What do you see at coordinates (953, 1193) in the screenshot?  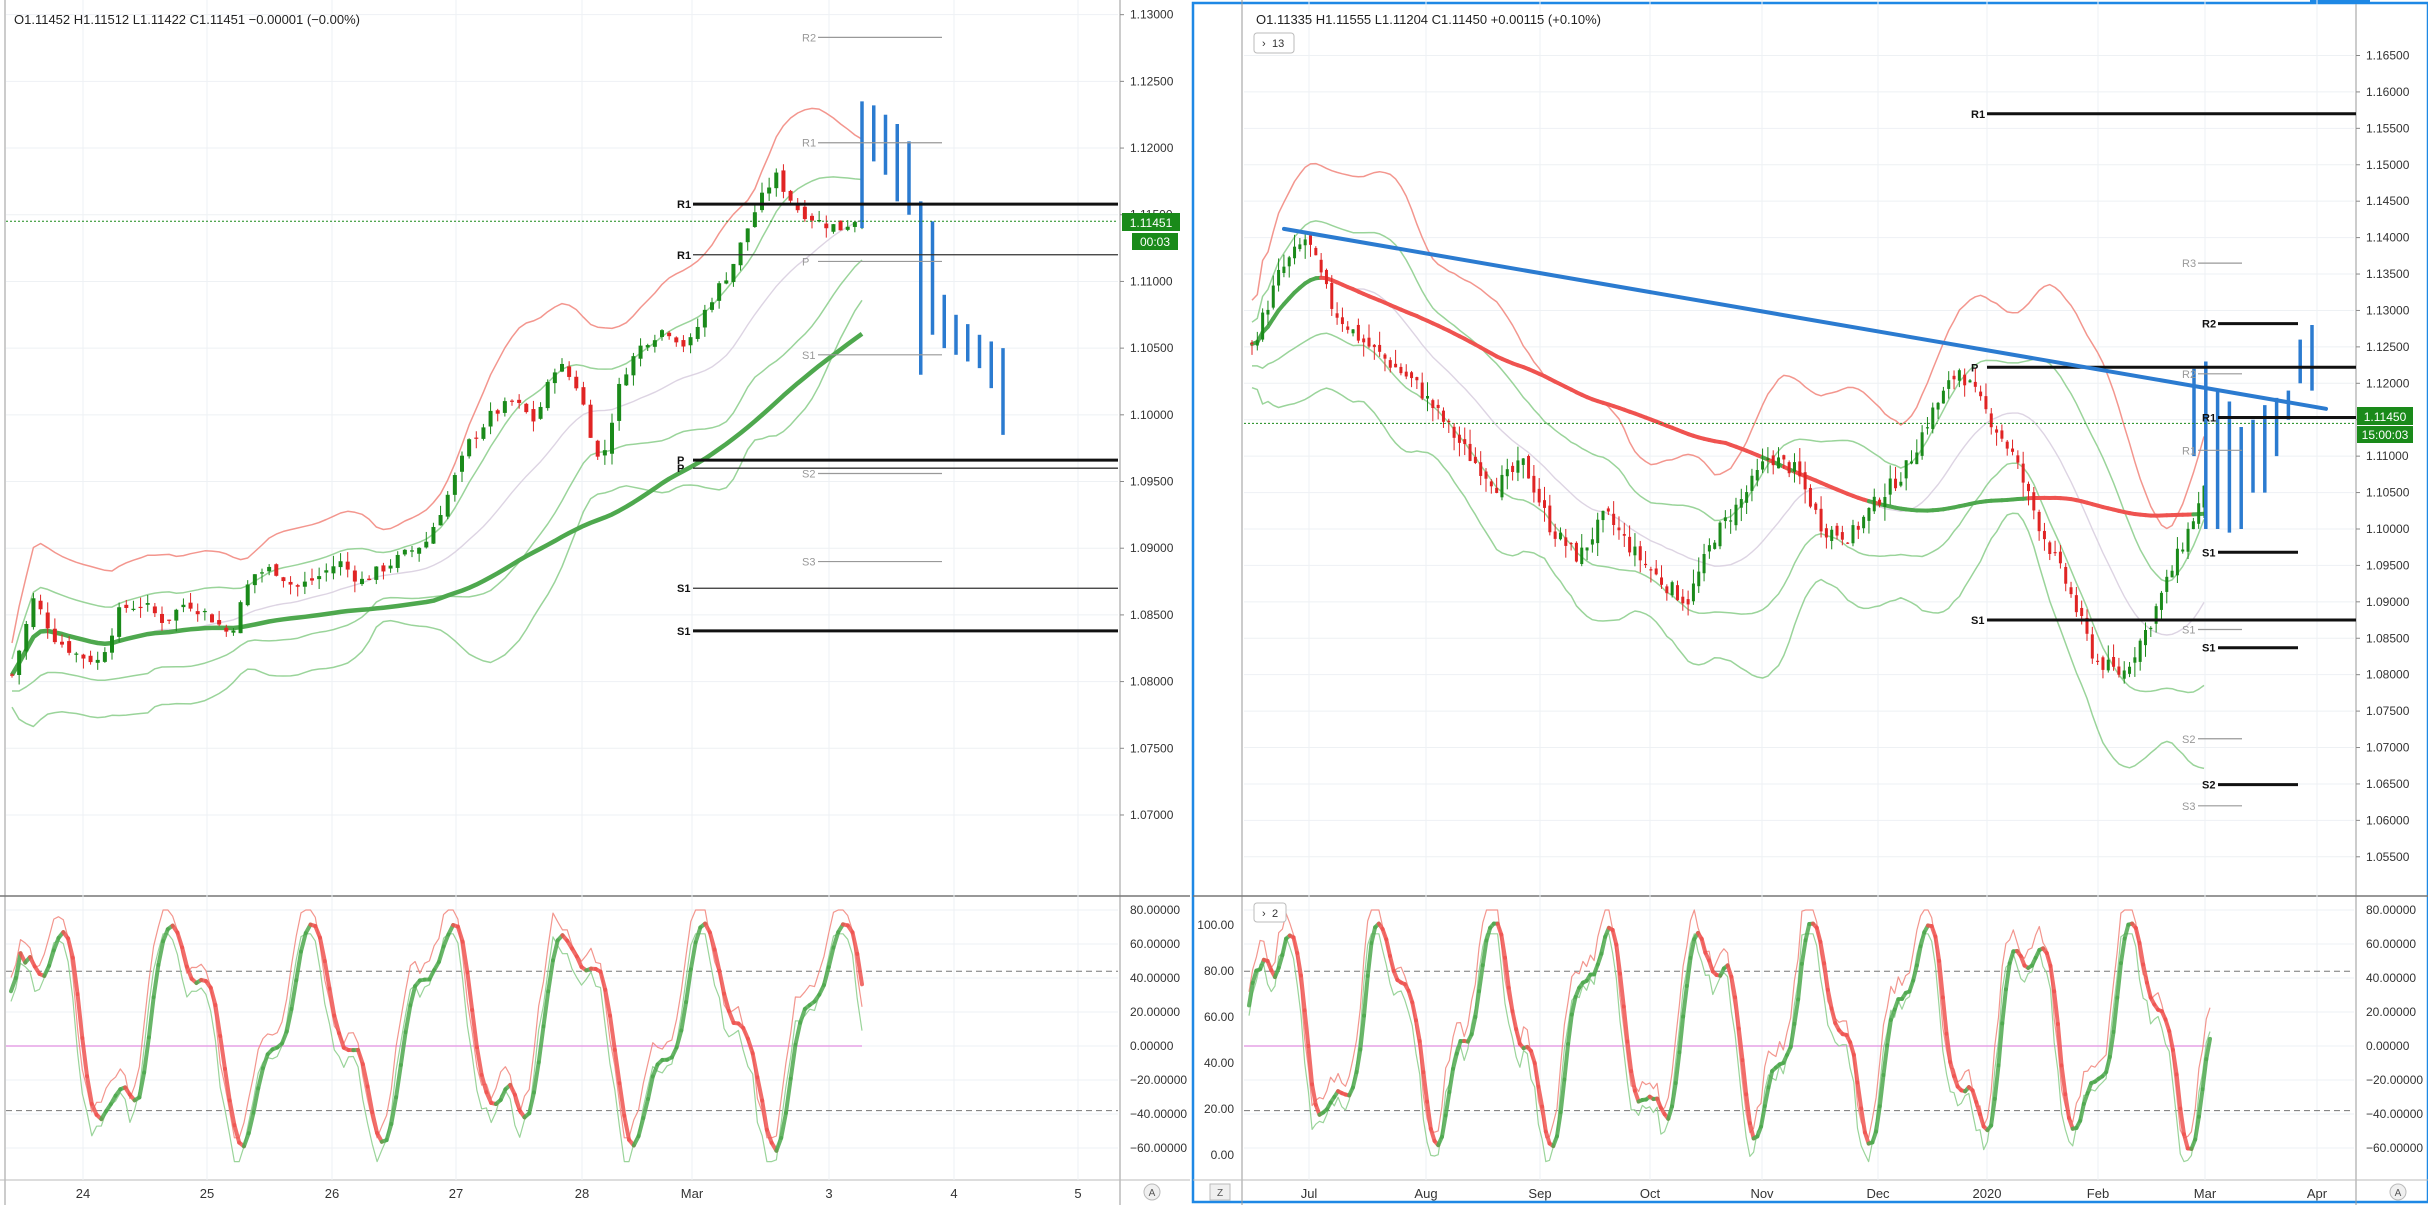 I see `time-label: 4` at bounding box center [953, 1193].